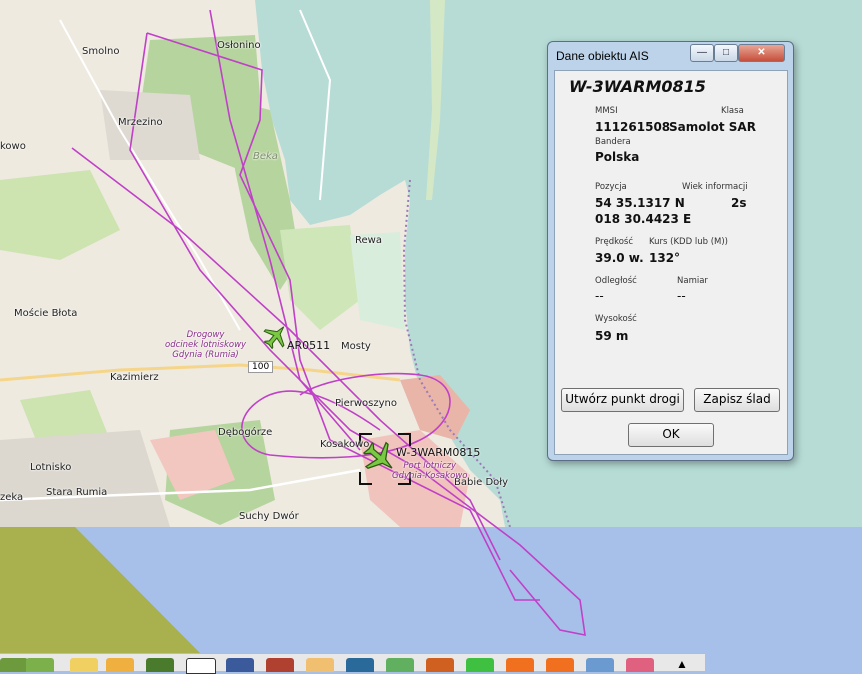  What do you see at coordinates (599, 296) in the screenshot?
I see `distance-value: --` at bounding box center [599, 296].